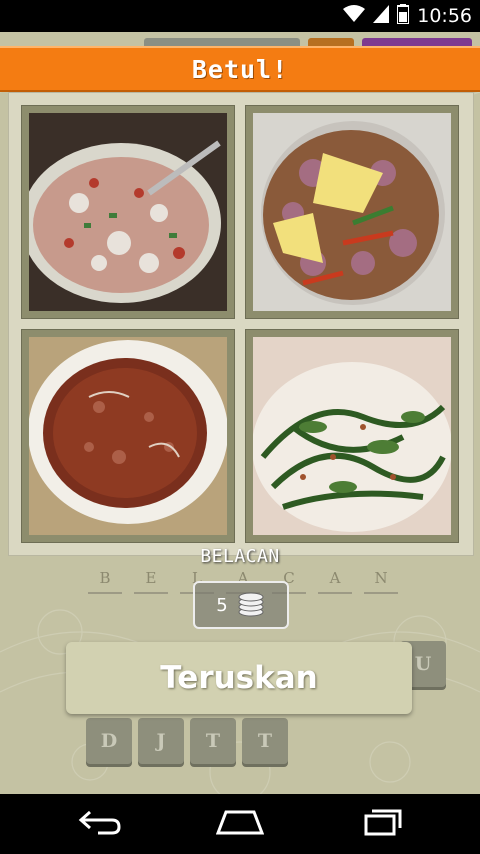 Image resolution: width=480 pixels, height=854 pixels. I want to click on letter-key: D, so click(109, 741).